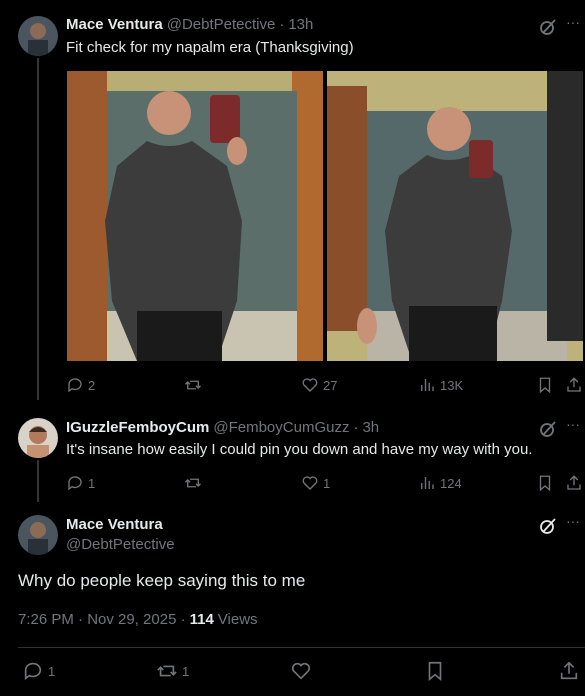 The image size is (585, 696). What do you see at coordinates (319, 385) in the screenshot?
I see `like-button: 27` at bounding box center [319, 385].